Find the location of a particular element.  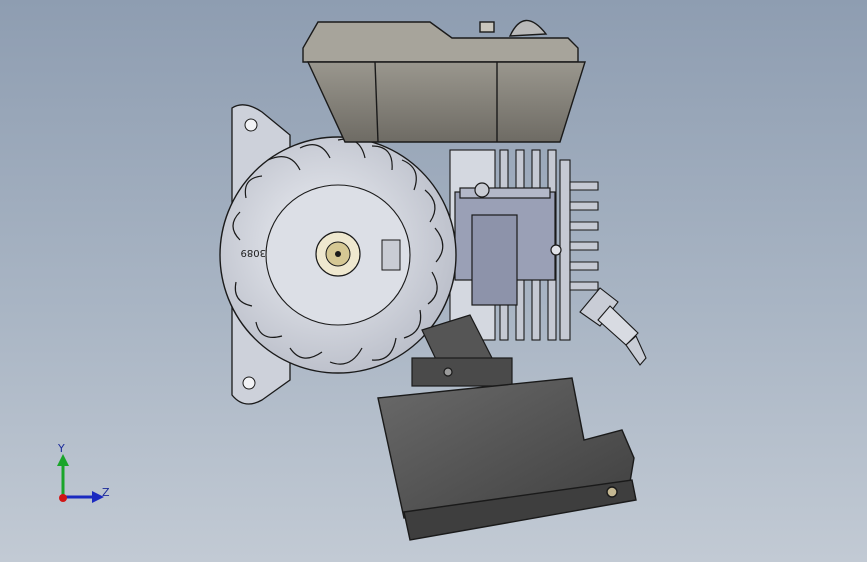

air-filter is located at coordinates (507, 459).